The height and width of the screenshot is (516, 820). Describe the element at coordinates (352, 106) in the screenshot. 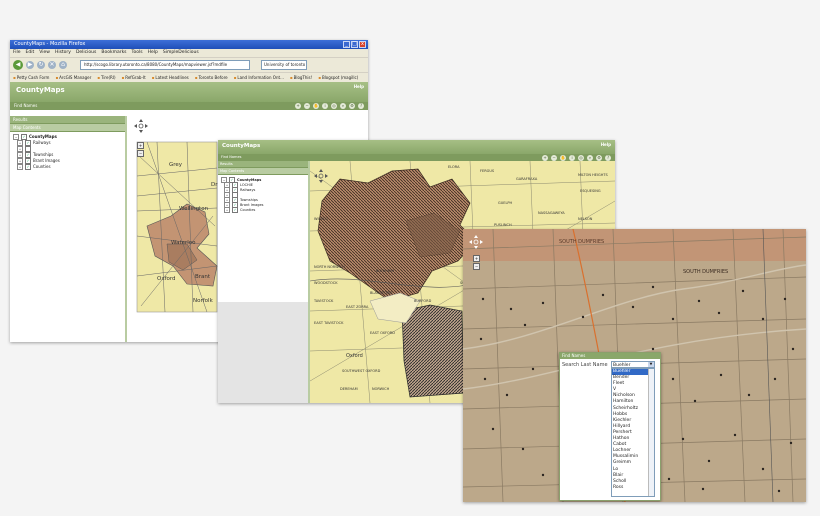

I see `settings-icon: ⚙` at that location.